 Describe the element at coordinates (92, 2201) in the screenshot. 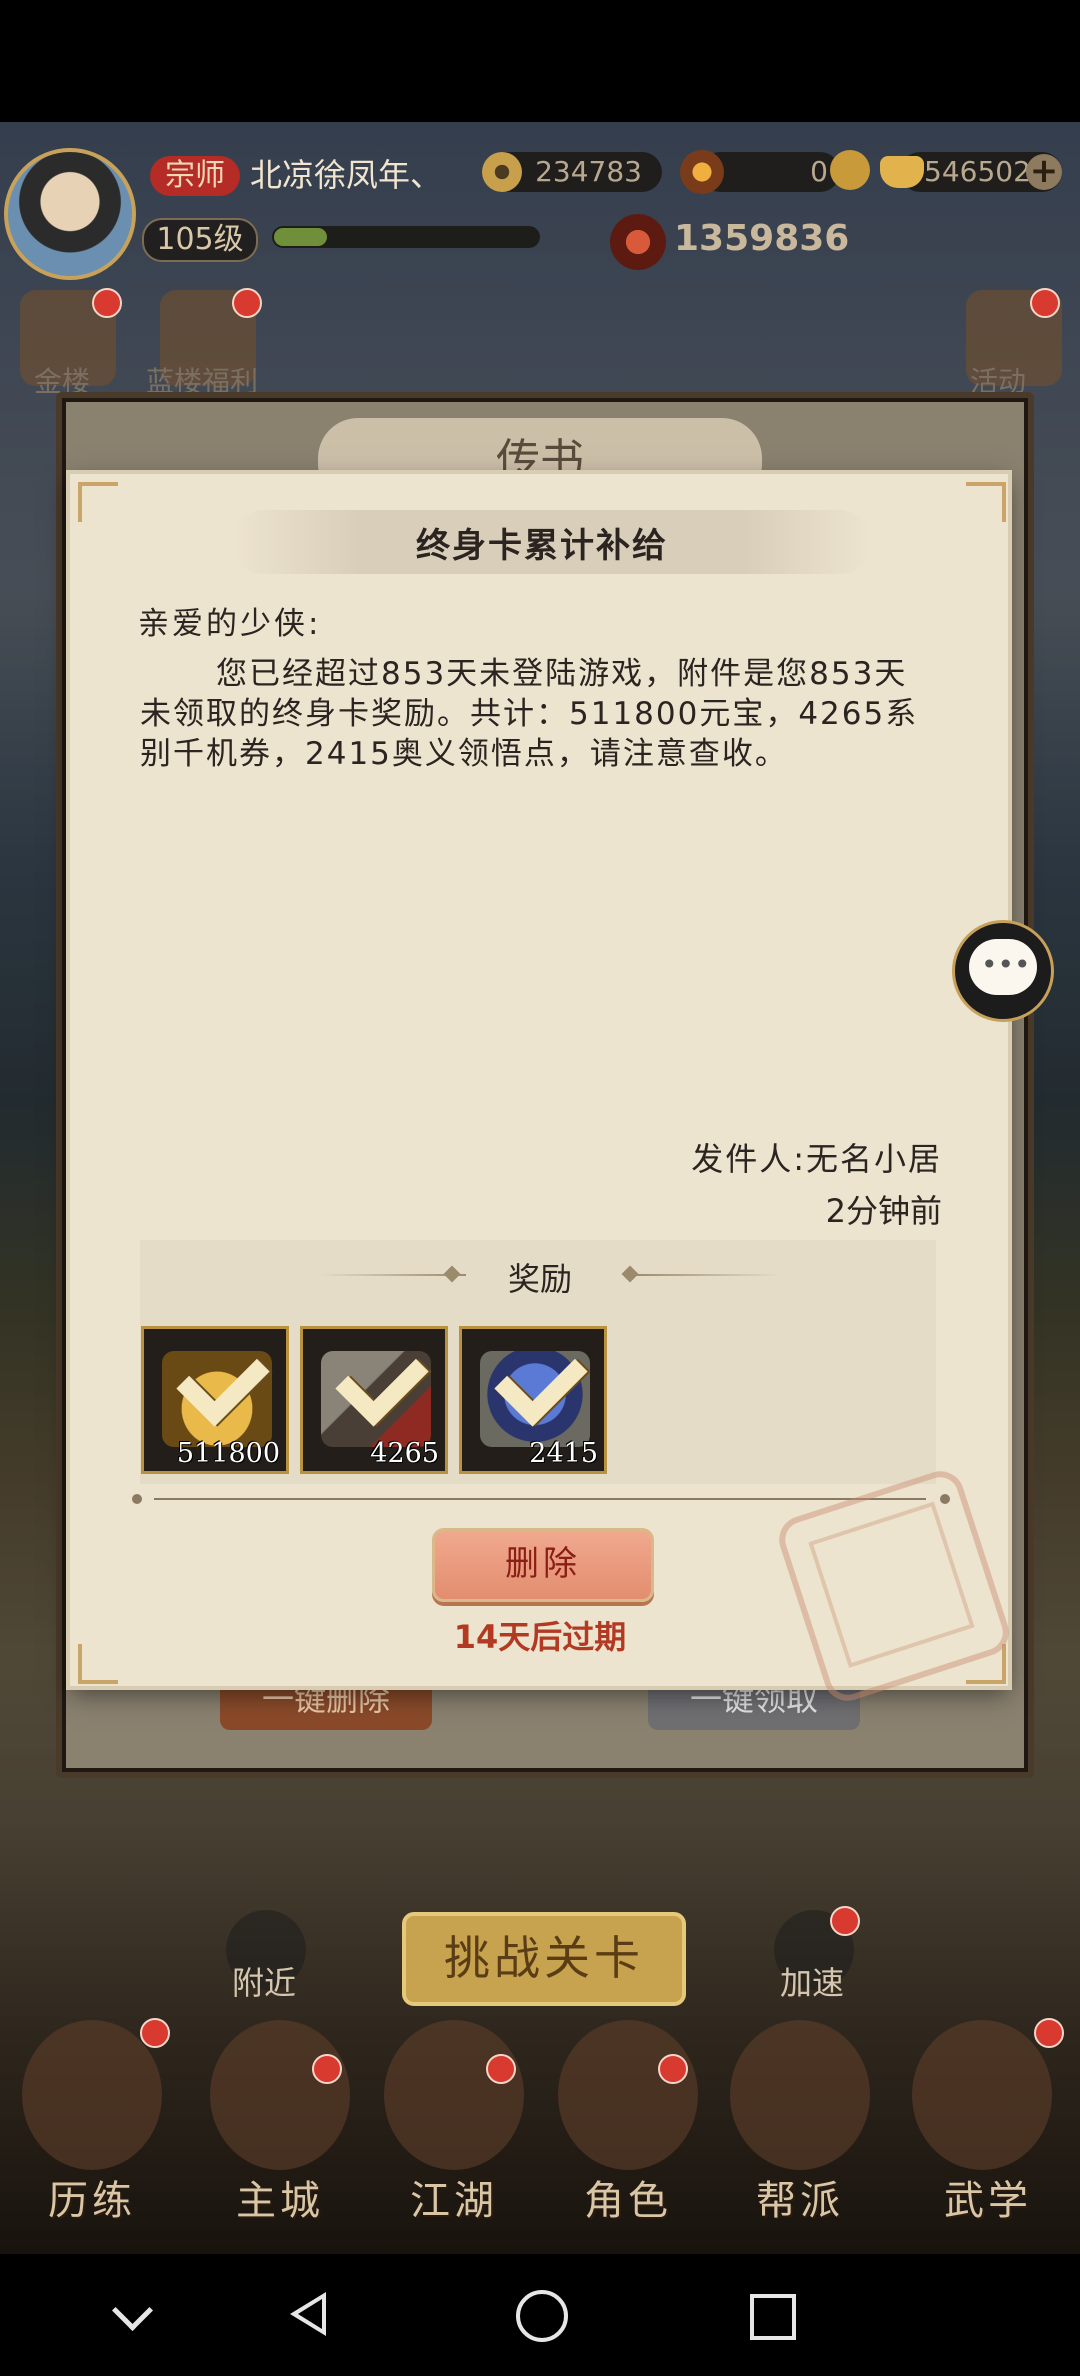

I see `tab-label-training: 历练` at that location.